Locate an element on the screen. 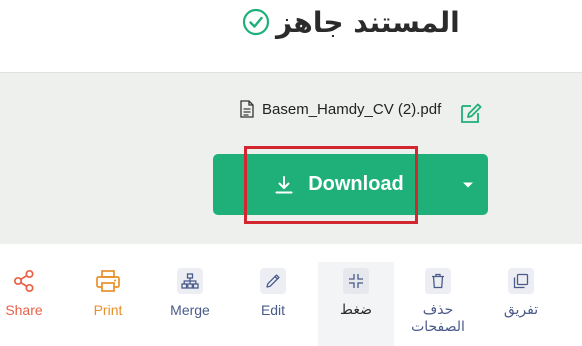  compress-icon-wrap is located at coordinates (356, 281).